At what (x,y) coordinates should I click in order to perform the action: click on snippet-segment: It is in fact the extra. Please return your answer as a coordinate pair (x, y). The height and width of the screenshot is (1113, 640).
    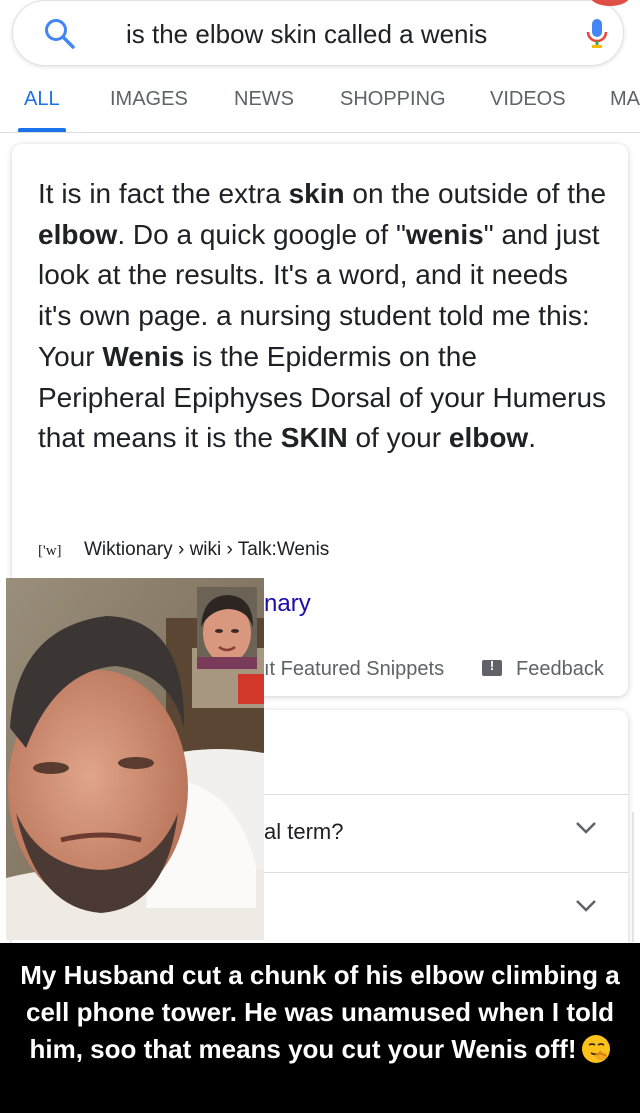
    Looking at the image, I should click on (163, 193).